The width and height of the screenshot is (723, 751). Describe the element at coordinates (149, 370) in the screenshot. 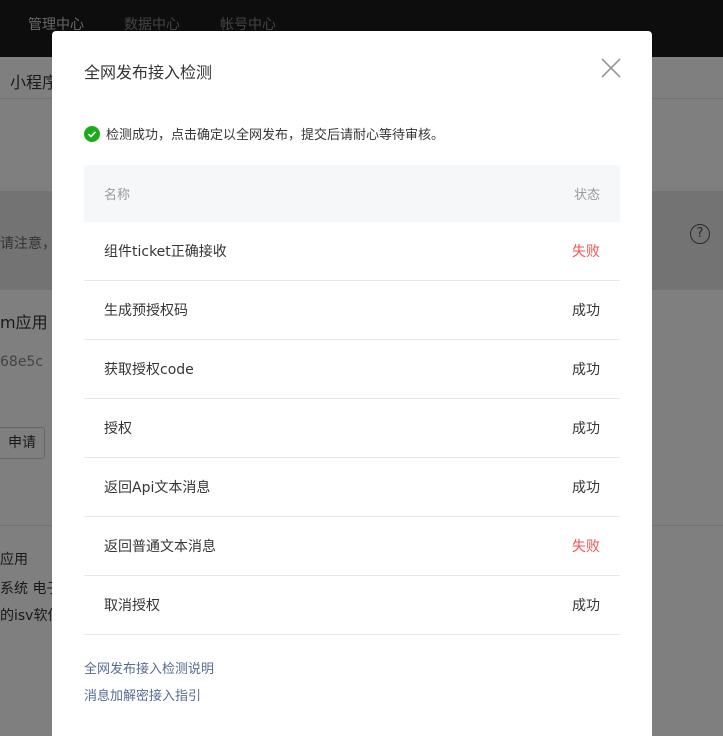

I see `check-item-name: 获取授权code` at that location.